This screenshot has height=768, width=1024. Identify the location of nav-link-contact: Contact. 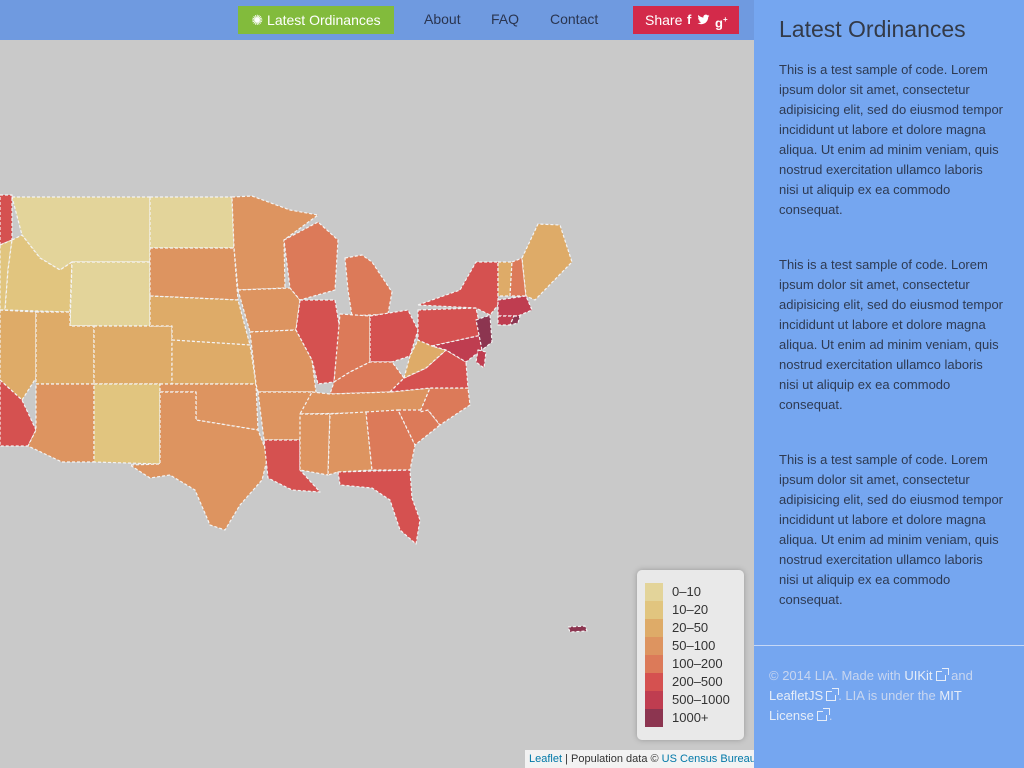
(574, 19).